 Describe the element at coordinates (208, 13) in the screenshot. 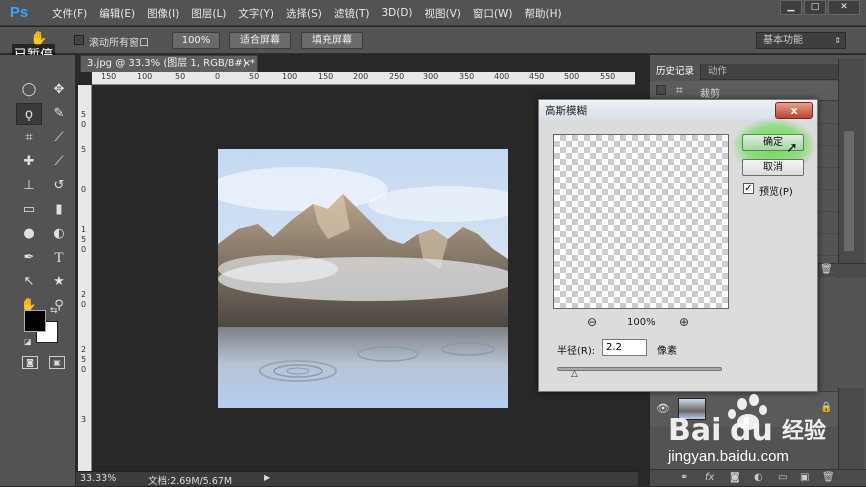

I see `menu-layer: 图层(L)` at that location.